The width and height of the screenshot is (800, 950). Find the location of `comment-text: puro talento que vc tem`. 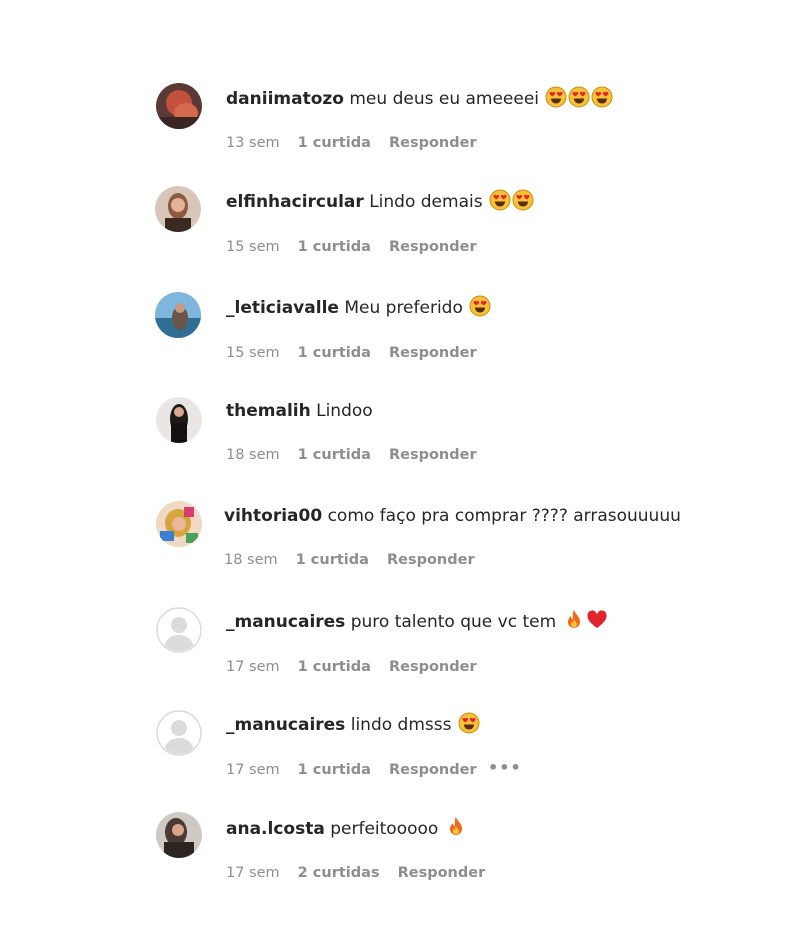

comment-text: puro talento que vc tem is located at coordinates (453, 622).